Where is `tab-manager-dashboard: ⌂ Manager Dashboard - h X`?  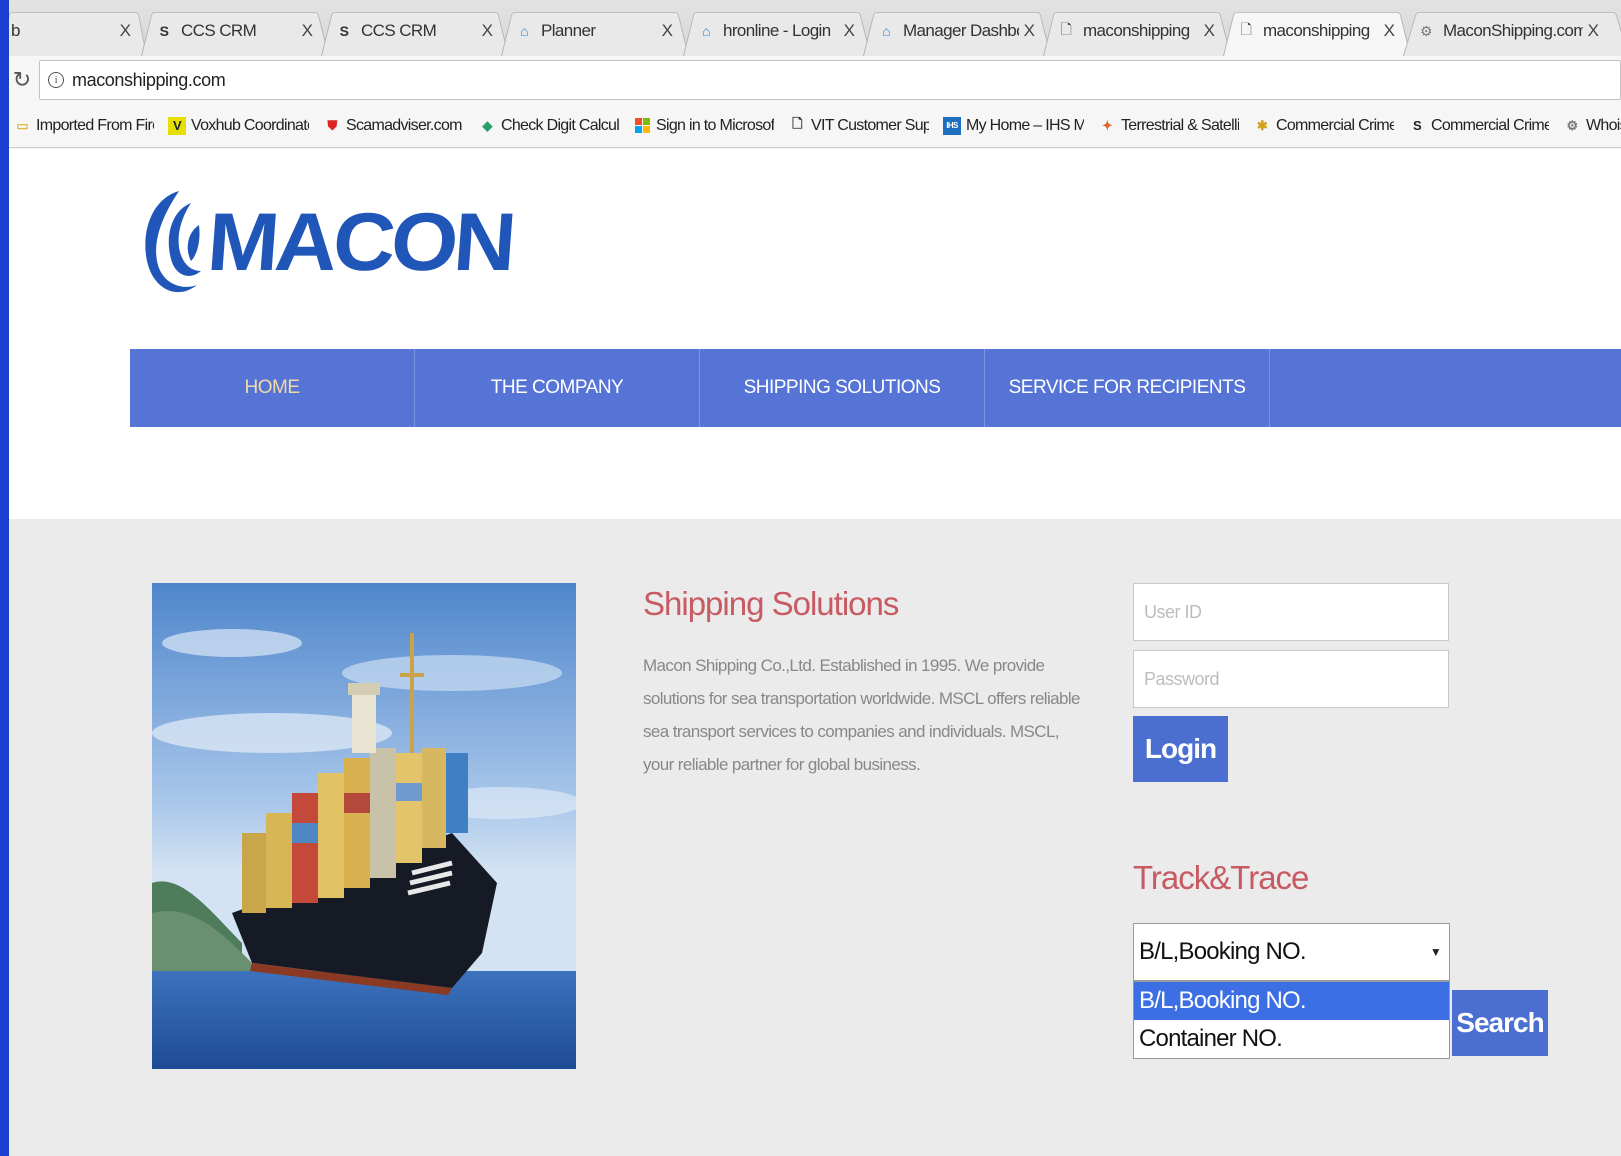
tab-manager-dashboard: ⌂ Manager Dashboard - h X is located at coordinates (957, 31).